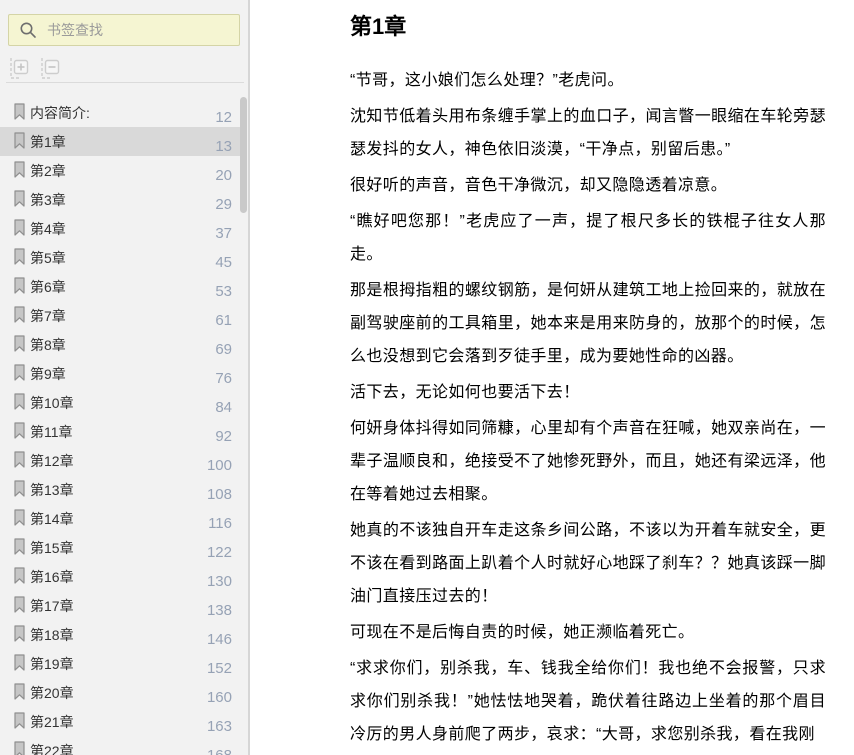 The height and width of the screenshot is (755, 854). I want to click on bookmark-item: 第7章 61, so click(120, 315).